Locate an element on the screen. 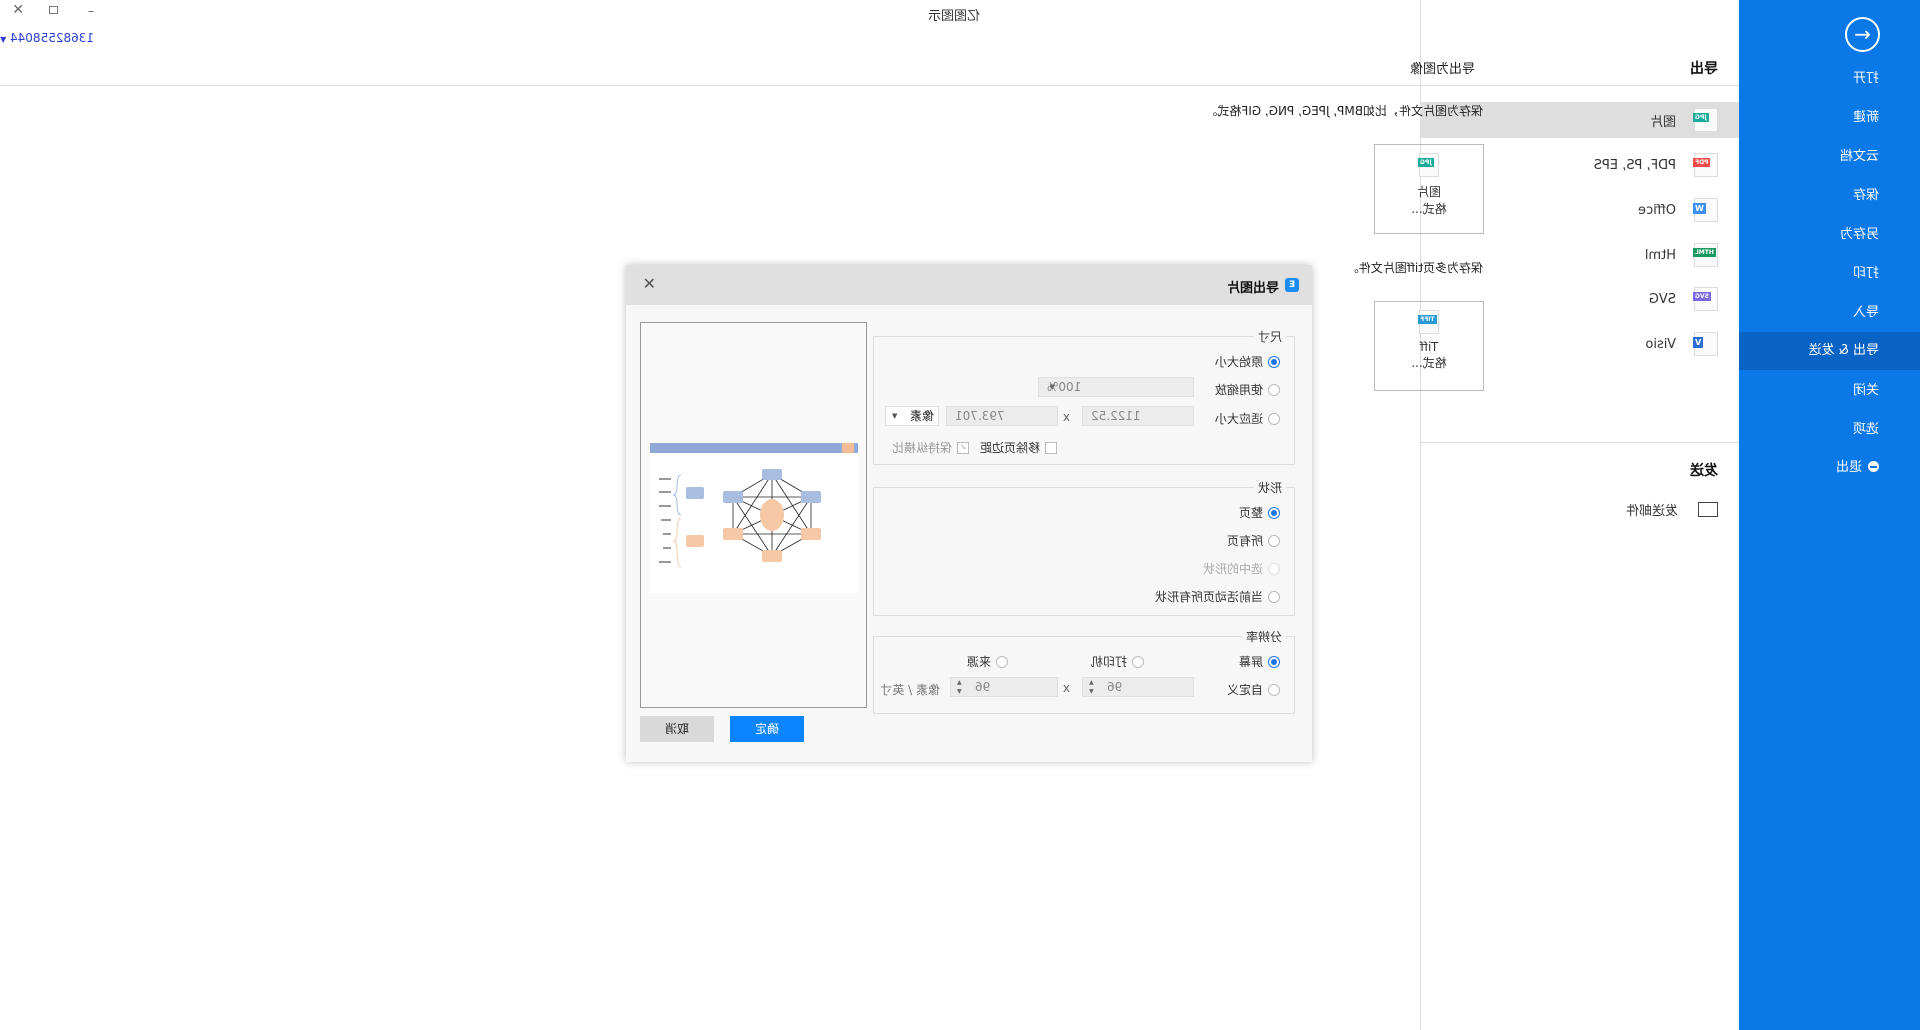  send-email-item: 发送邮件 is located at coordinates (1579, 509).